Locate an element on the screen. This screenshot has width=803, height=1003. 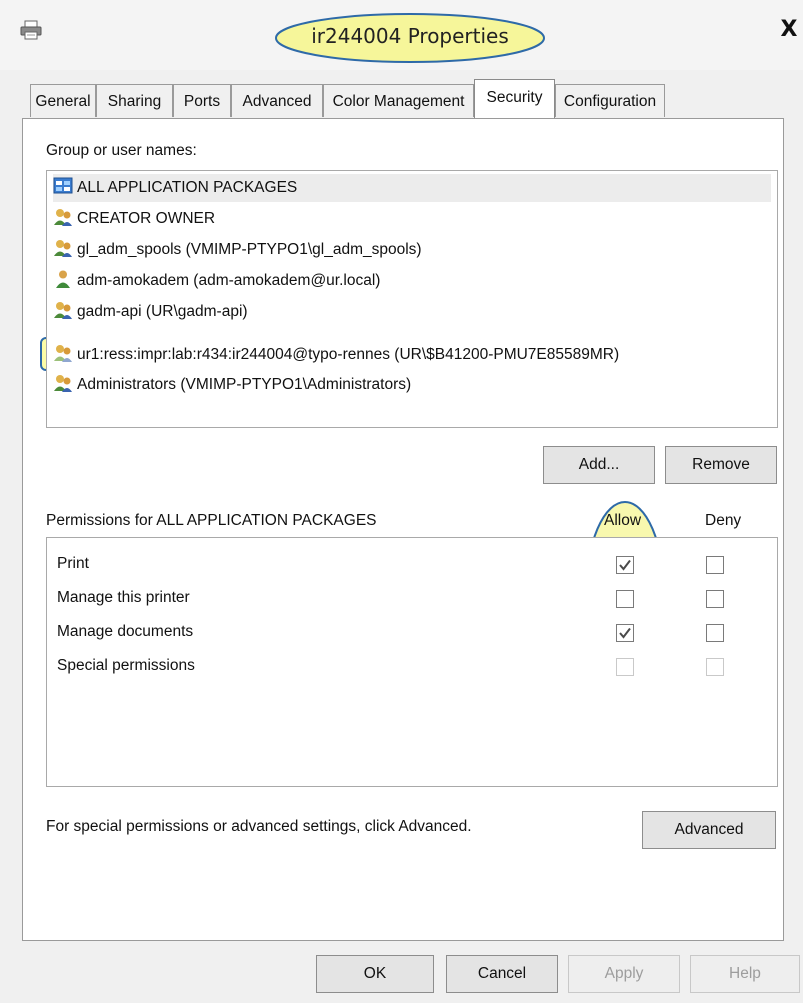
permissions-label: Permissions for ALL APPLICATION PACKAGES is located at coordinates (211, 520).